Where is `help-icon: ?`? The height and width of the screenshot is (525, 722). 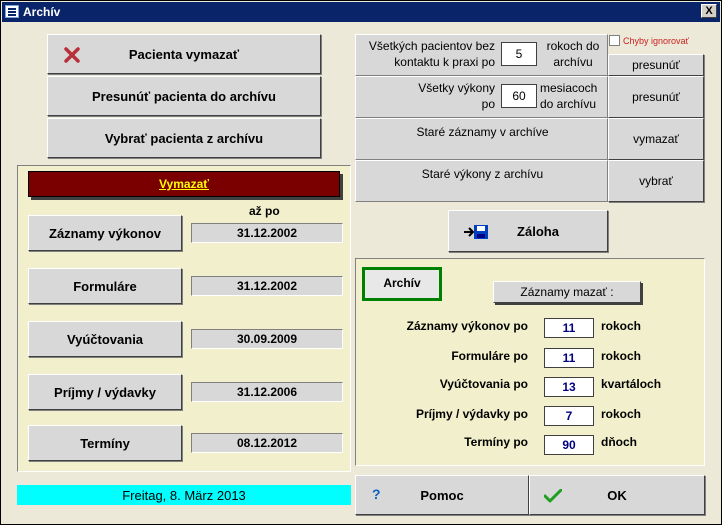
help-icon: ? is located at coordinates (376, 494).